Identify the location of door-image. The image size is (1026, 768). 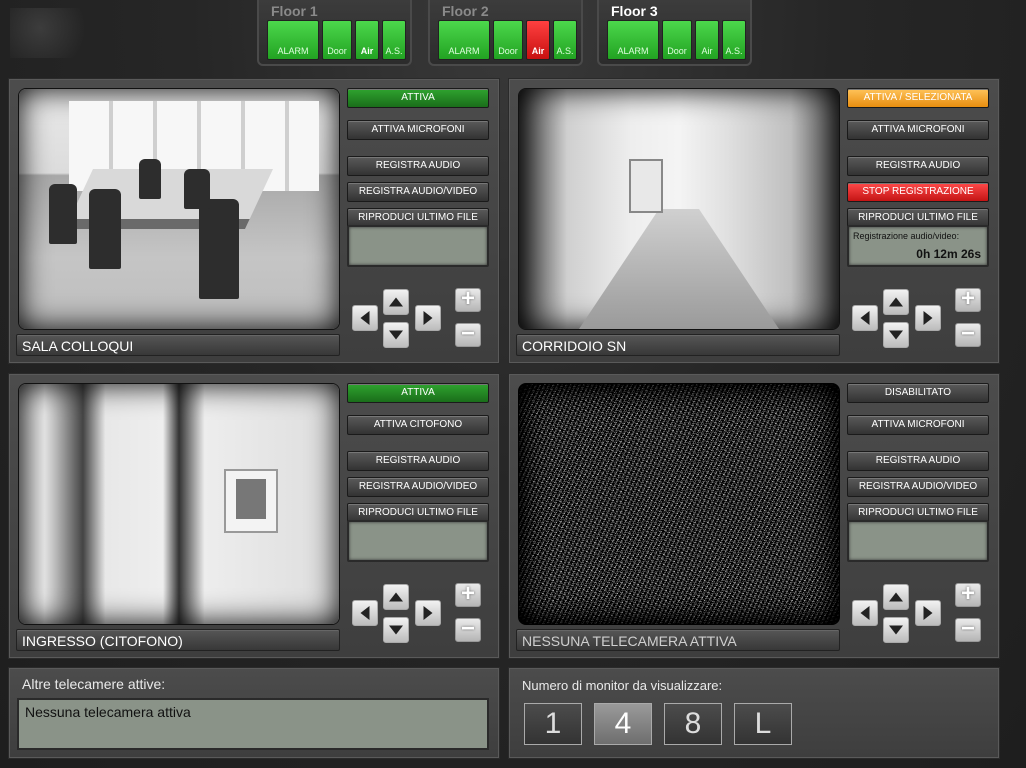
(646, 186).